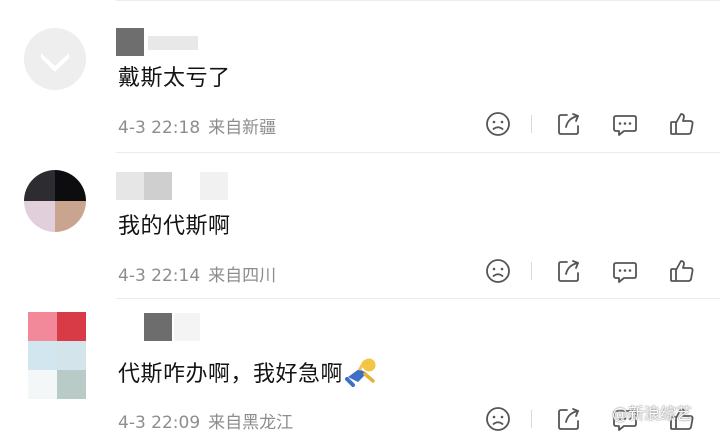 The image size is (720, 434). I want to click on comment-text: 我的代斯啊, so click(174, 226).